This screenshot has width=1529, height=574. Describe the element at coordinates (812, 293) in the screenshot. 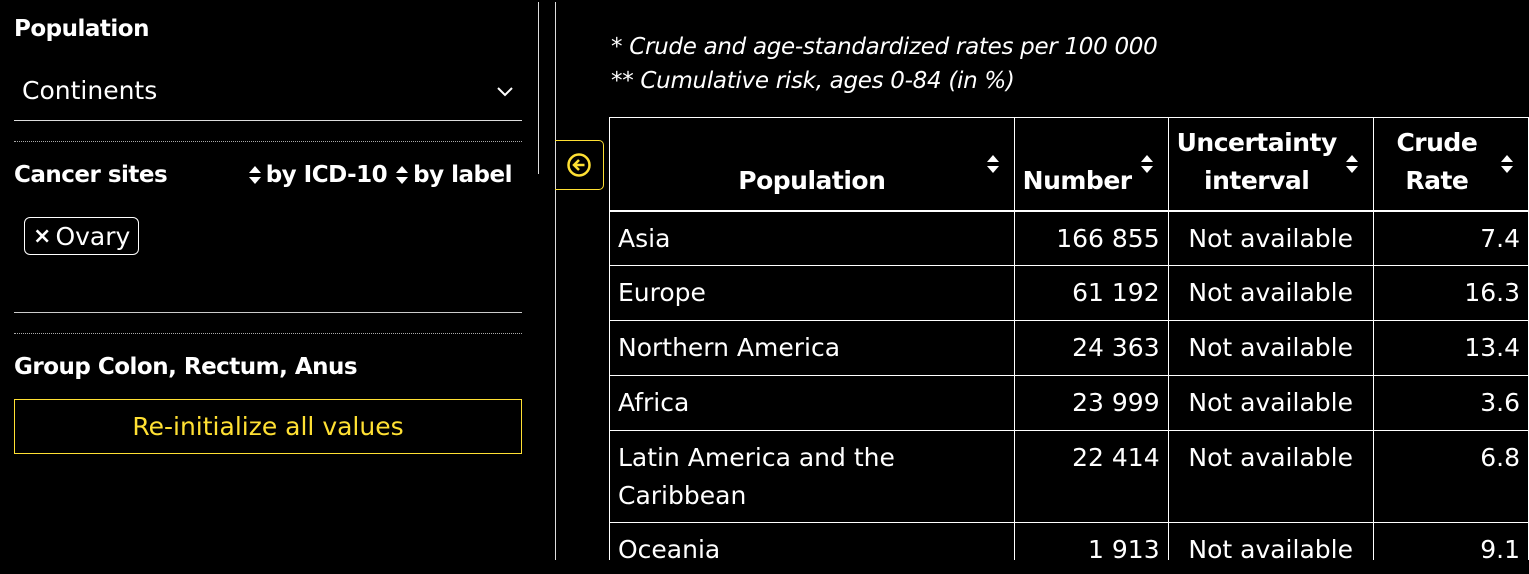

I see `cell-population: Europe` at that location.